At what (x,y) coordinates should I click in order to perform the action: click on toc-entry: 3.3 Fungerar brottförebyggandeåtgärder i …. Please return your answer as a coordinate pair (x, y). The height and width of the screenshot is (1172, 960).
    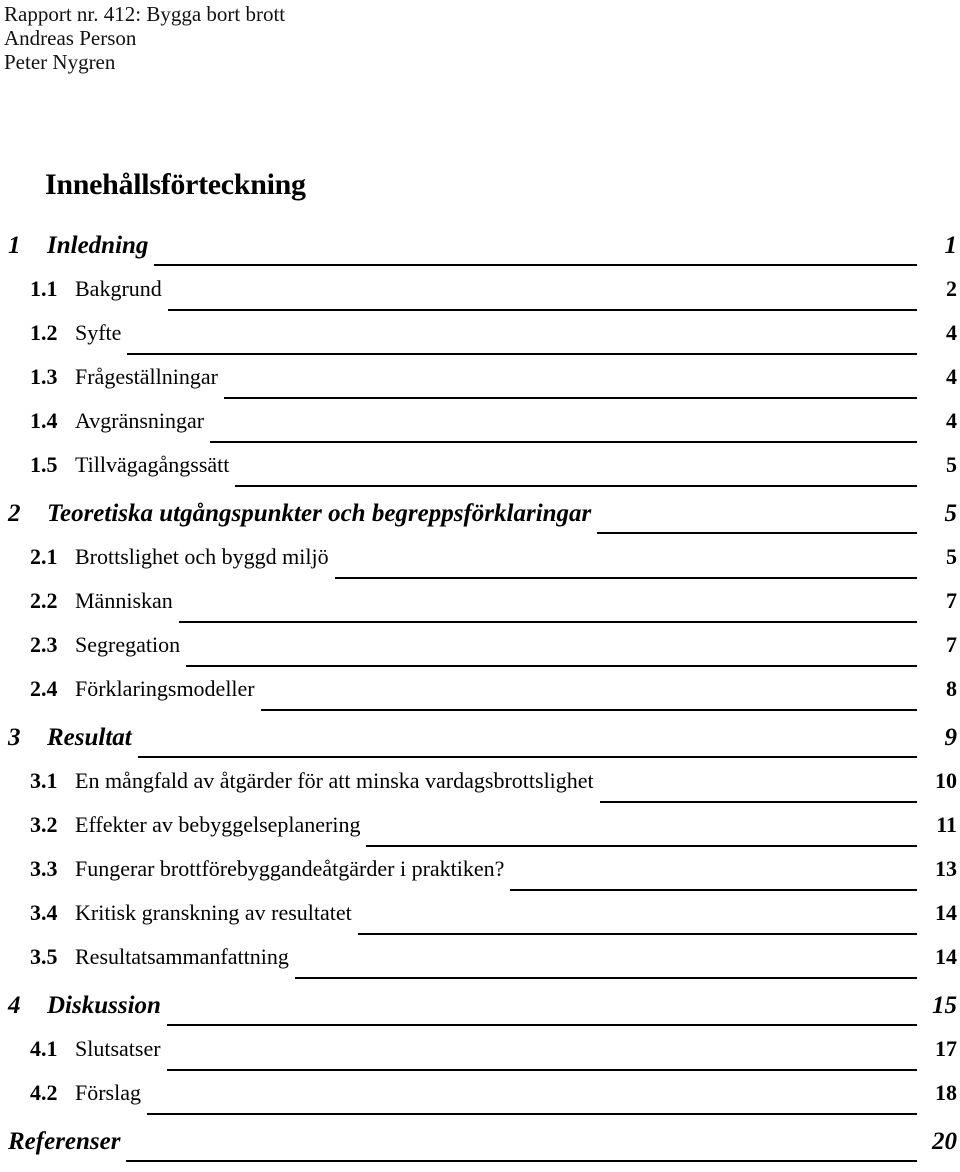
    Looking at the image, I should click on (480, 878).